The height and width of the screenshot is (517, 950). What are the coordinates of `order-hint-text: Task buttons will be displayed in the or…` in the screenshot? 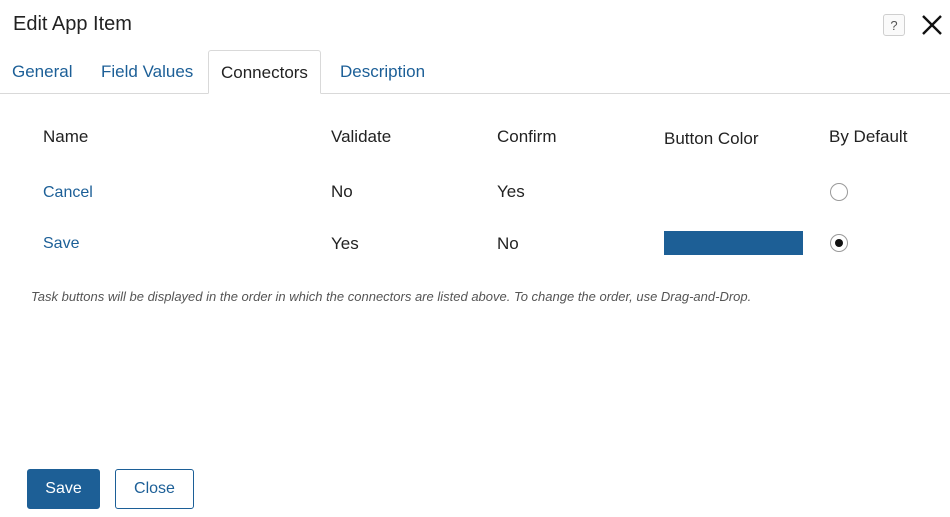 It's located at (391, 296).